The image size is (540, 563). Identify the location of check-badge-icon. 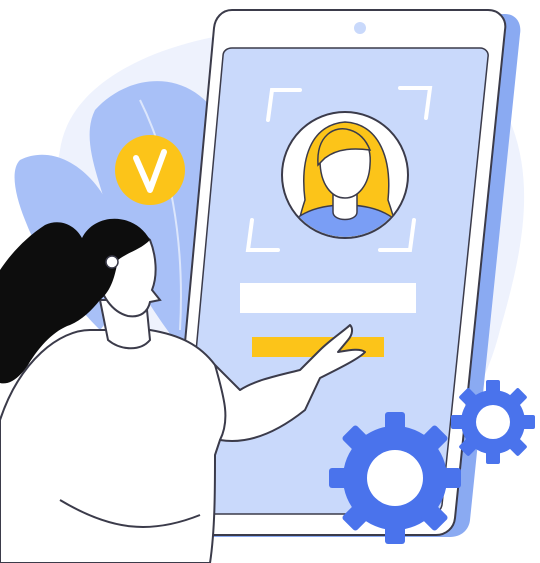
(150, 170).